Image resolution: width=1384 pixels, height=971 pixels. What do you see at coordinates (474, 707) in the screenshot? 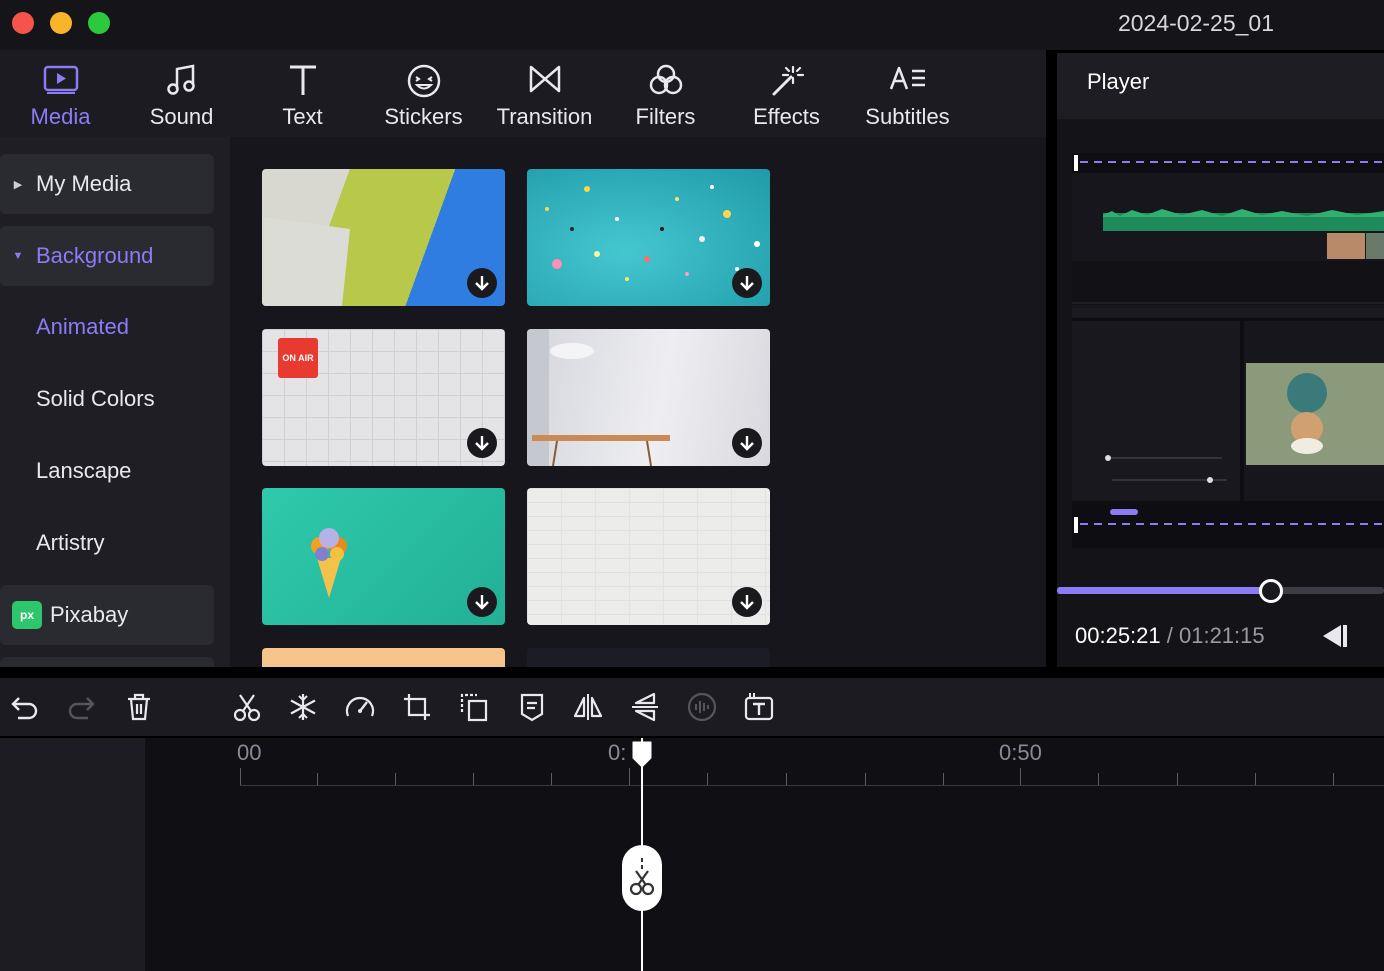
I see `copy-button` at bounding box center [474, 707].